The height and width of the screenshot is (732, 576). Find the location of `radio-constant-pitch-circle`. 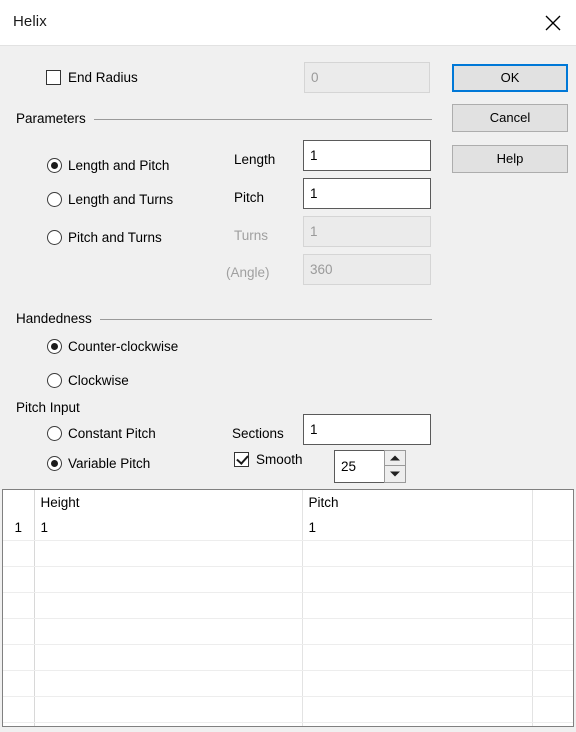

radio-constant-pitch-circle is located at coordinates (54, 433).